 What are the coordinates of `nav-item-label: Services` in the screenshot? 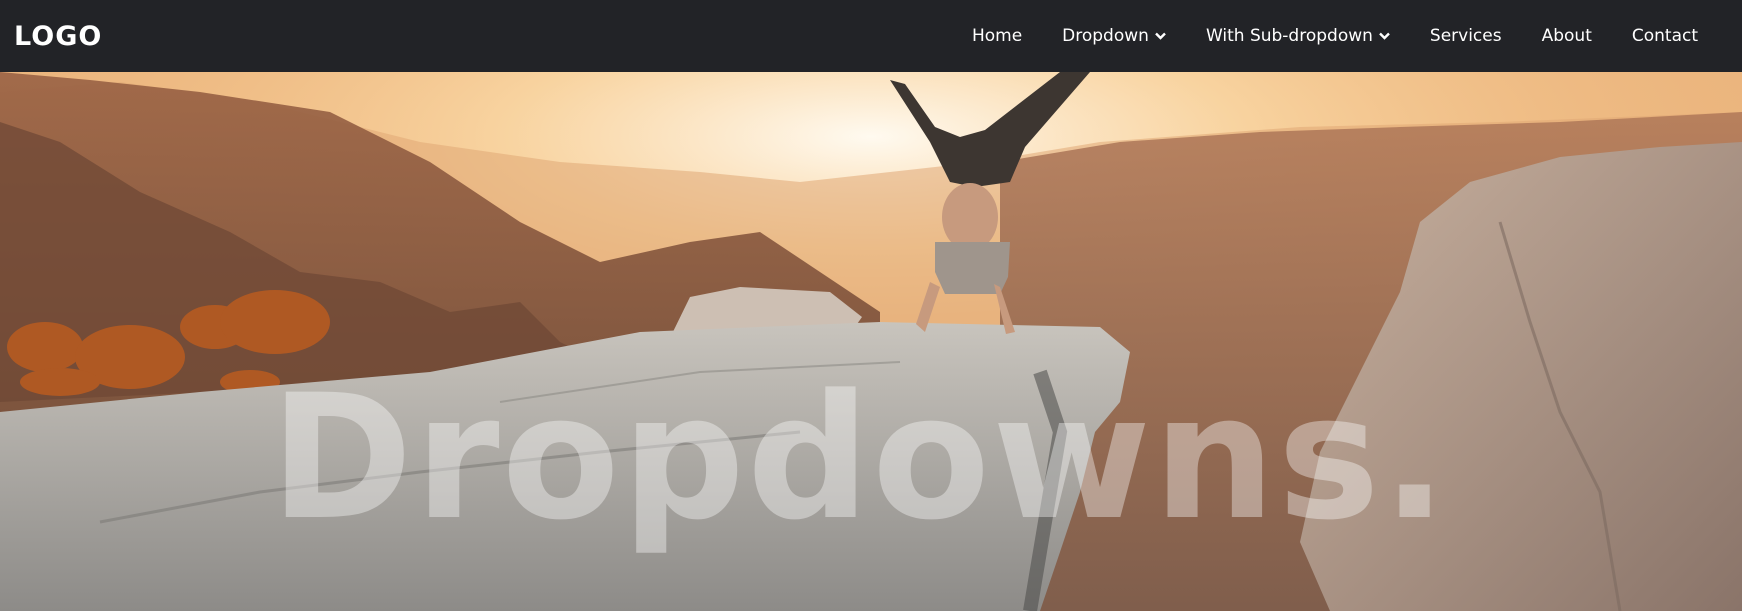 It's located at (1465, 36).